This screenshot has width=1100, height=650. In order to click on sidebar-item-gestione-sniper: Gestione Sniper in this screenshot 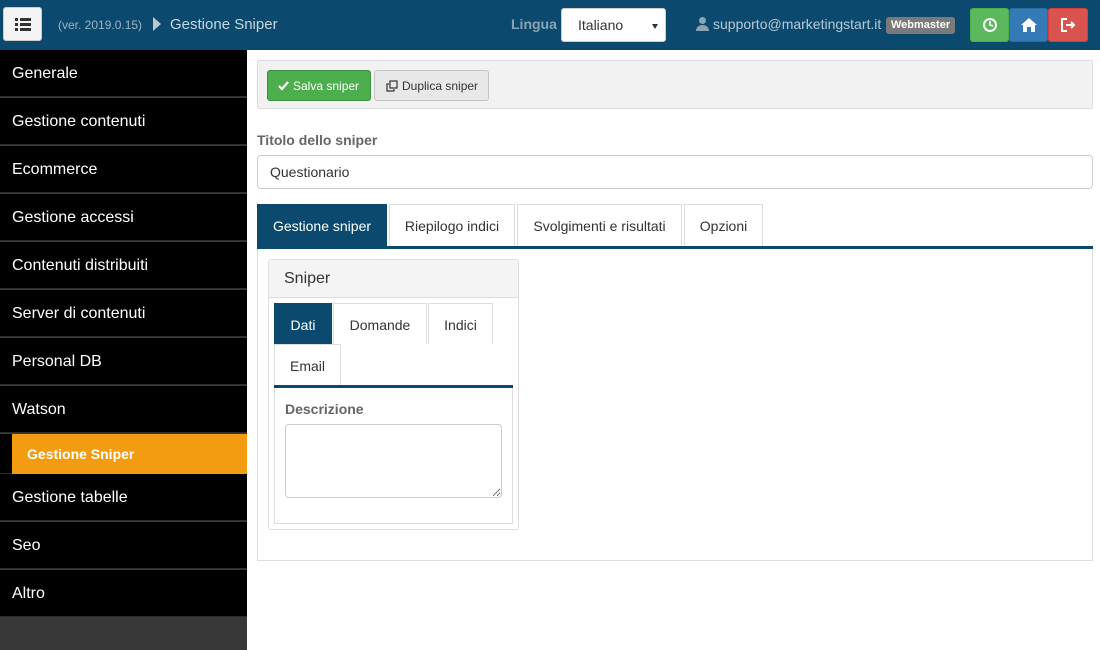, I will do `click(123, 454)`.